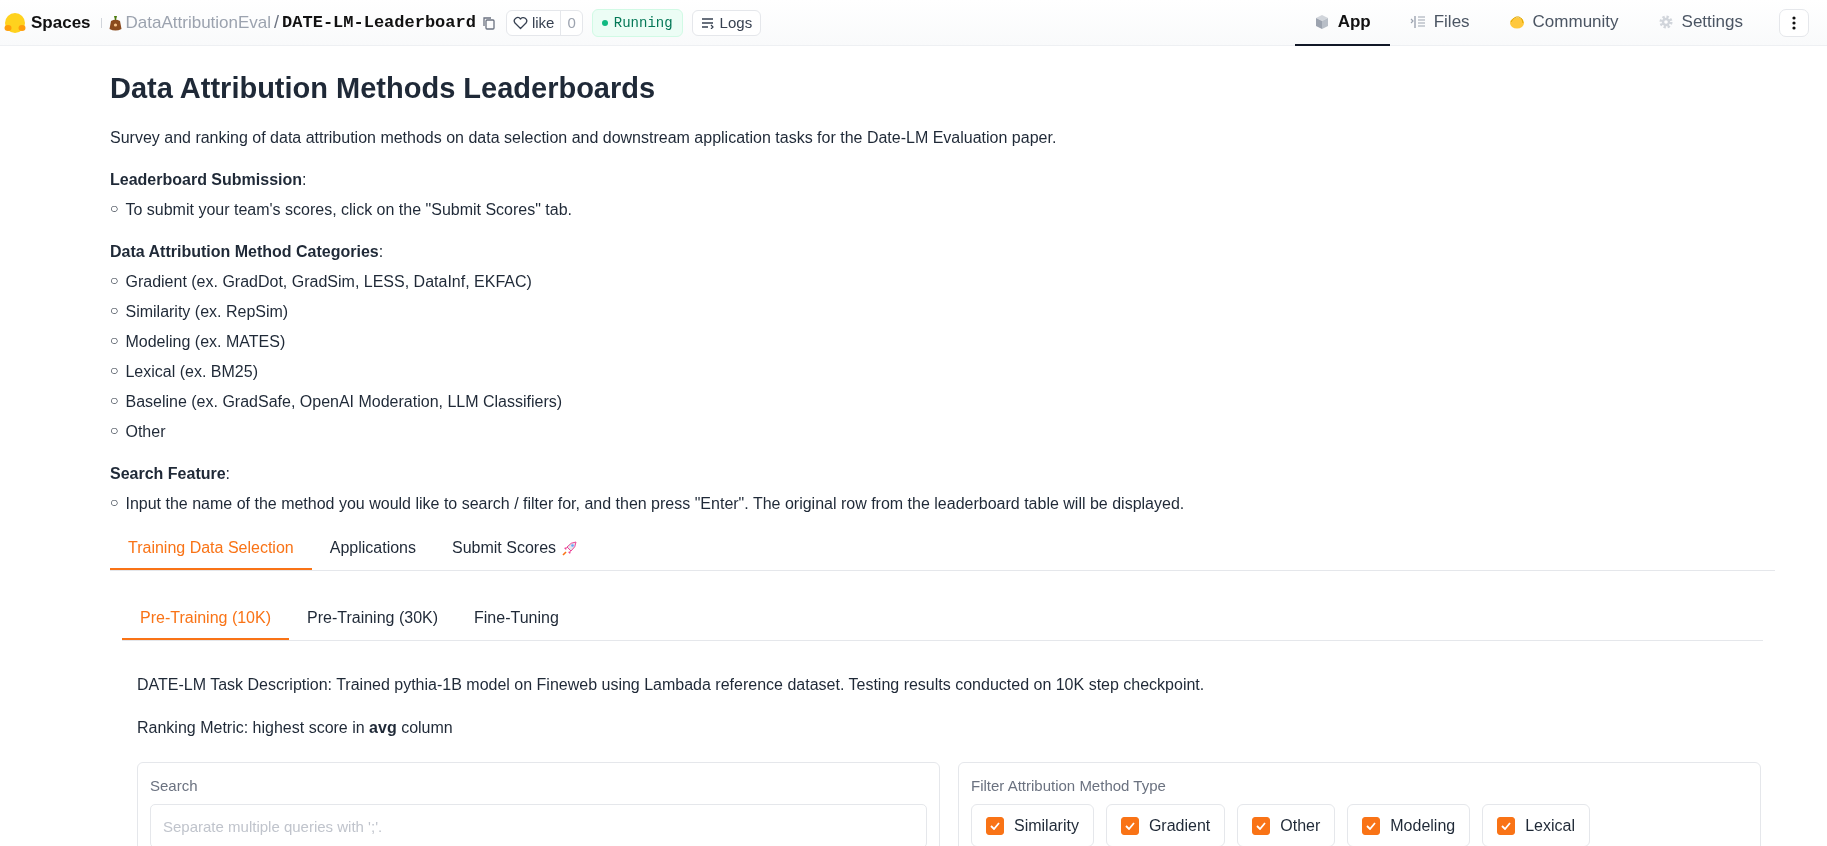 The width and height of the screenshot is (1827, 846). What do you see at coordinates (379, 22) in the screenshot?
I see `repo-name: DATE-LM-Leaderboard` at bounding box center [379, 22].